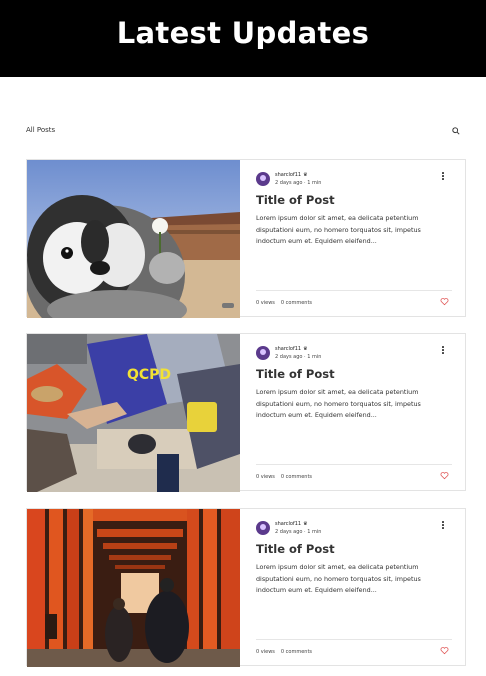  I want to click on search-icon, so click(456, 131).